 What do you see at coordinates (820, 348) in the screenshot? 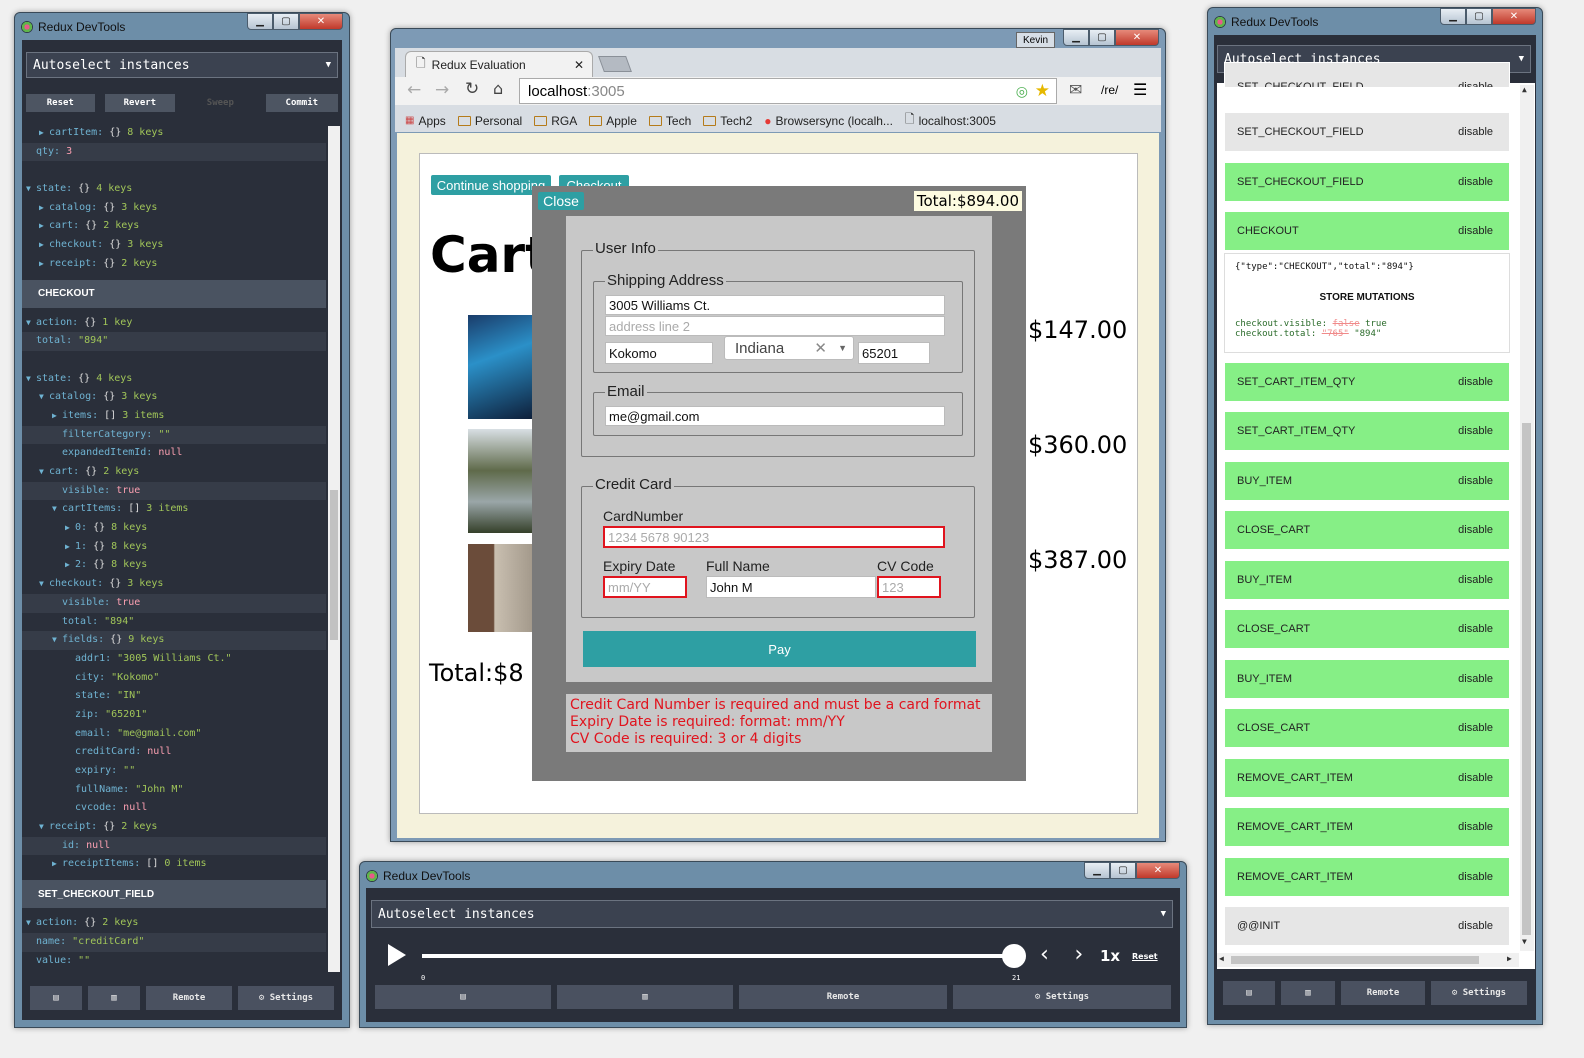
I see `clear-icon: ✕` at bounding box center [820, 348].